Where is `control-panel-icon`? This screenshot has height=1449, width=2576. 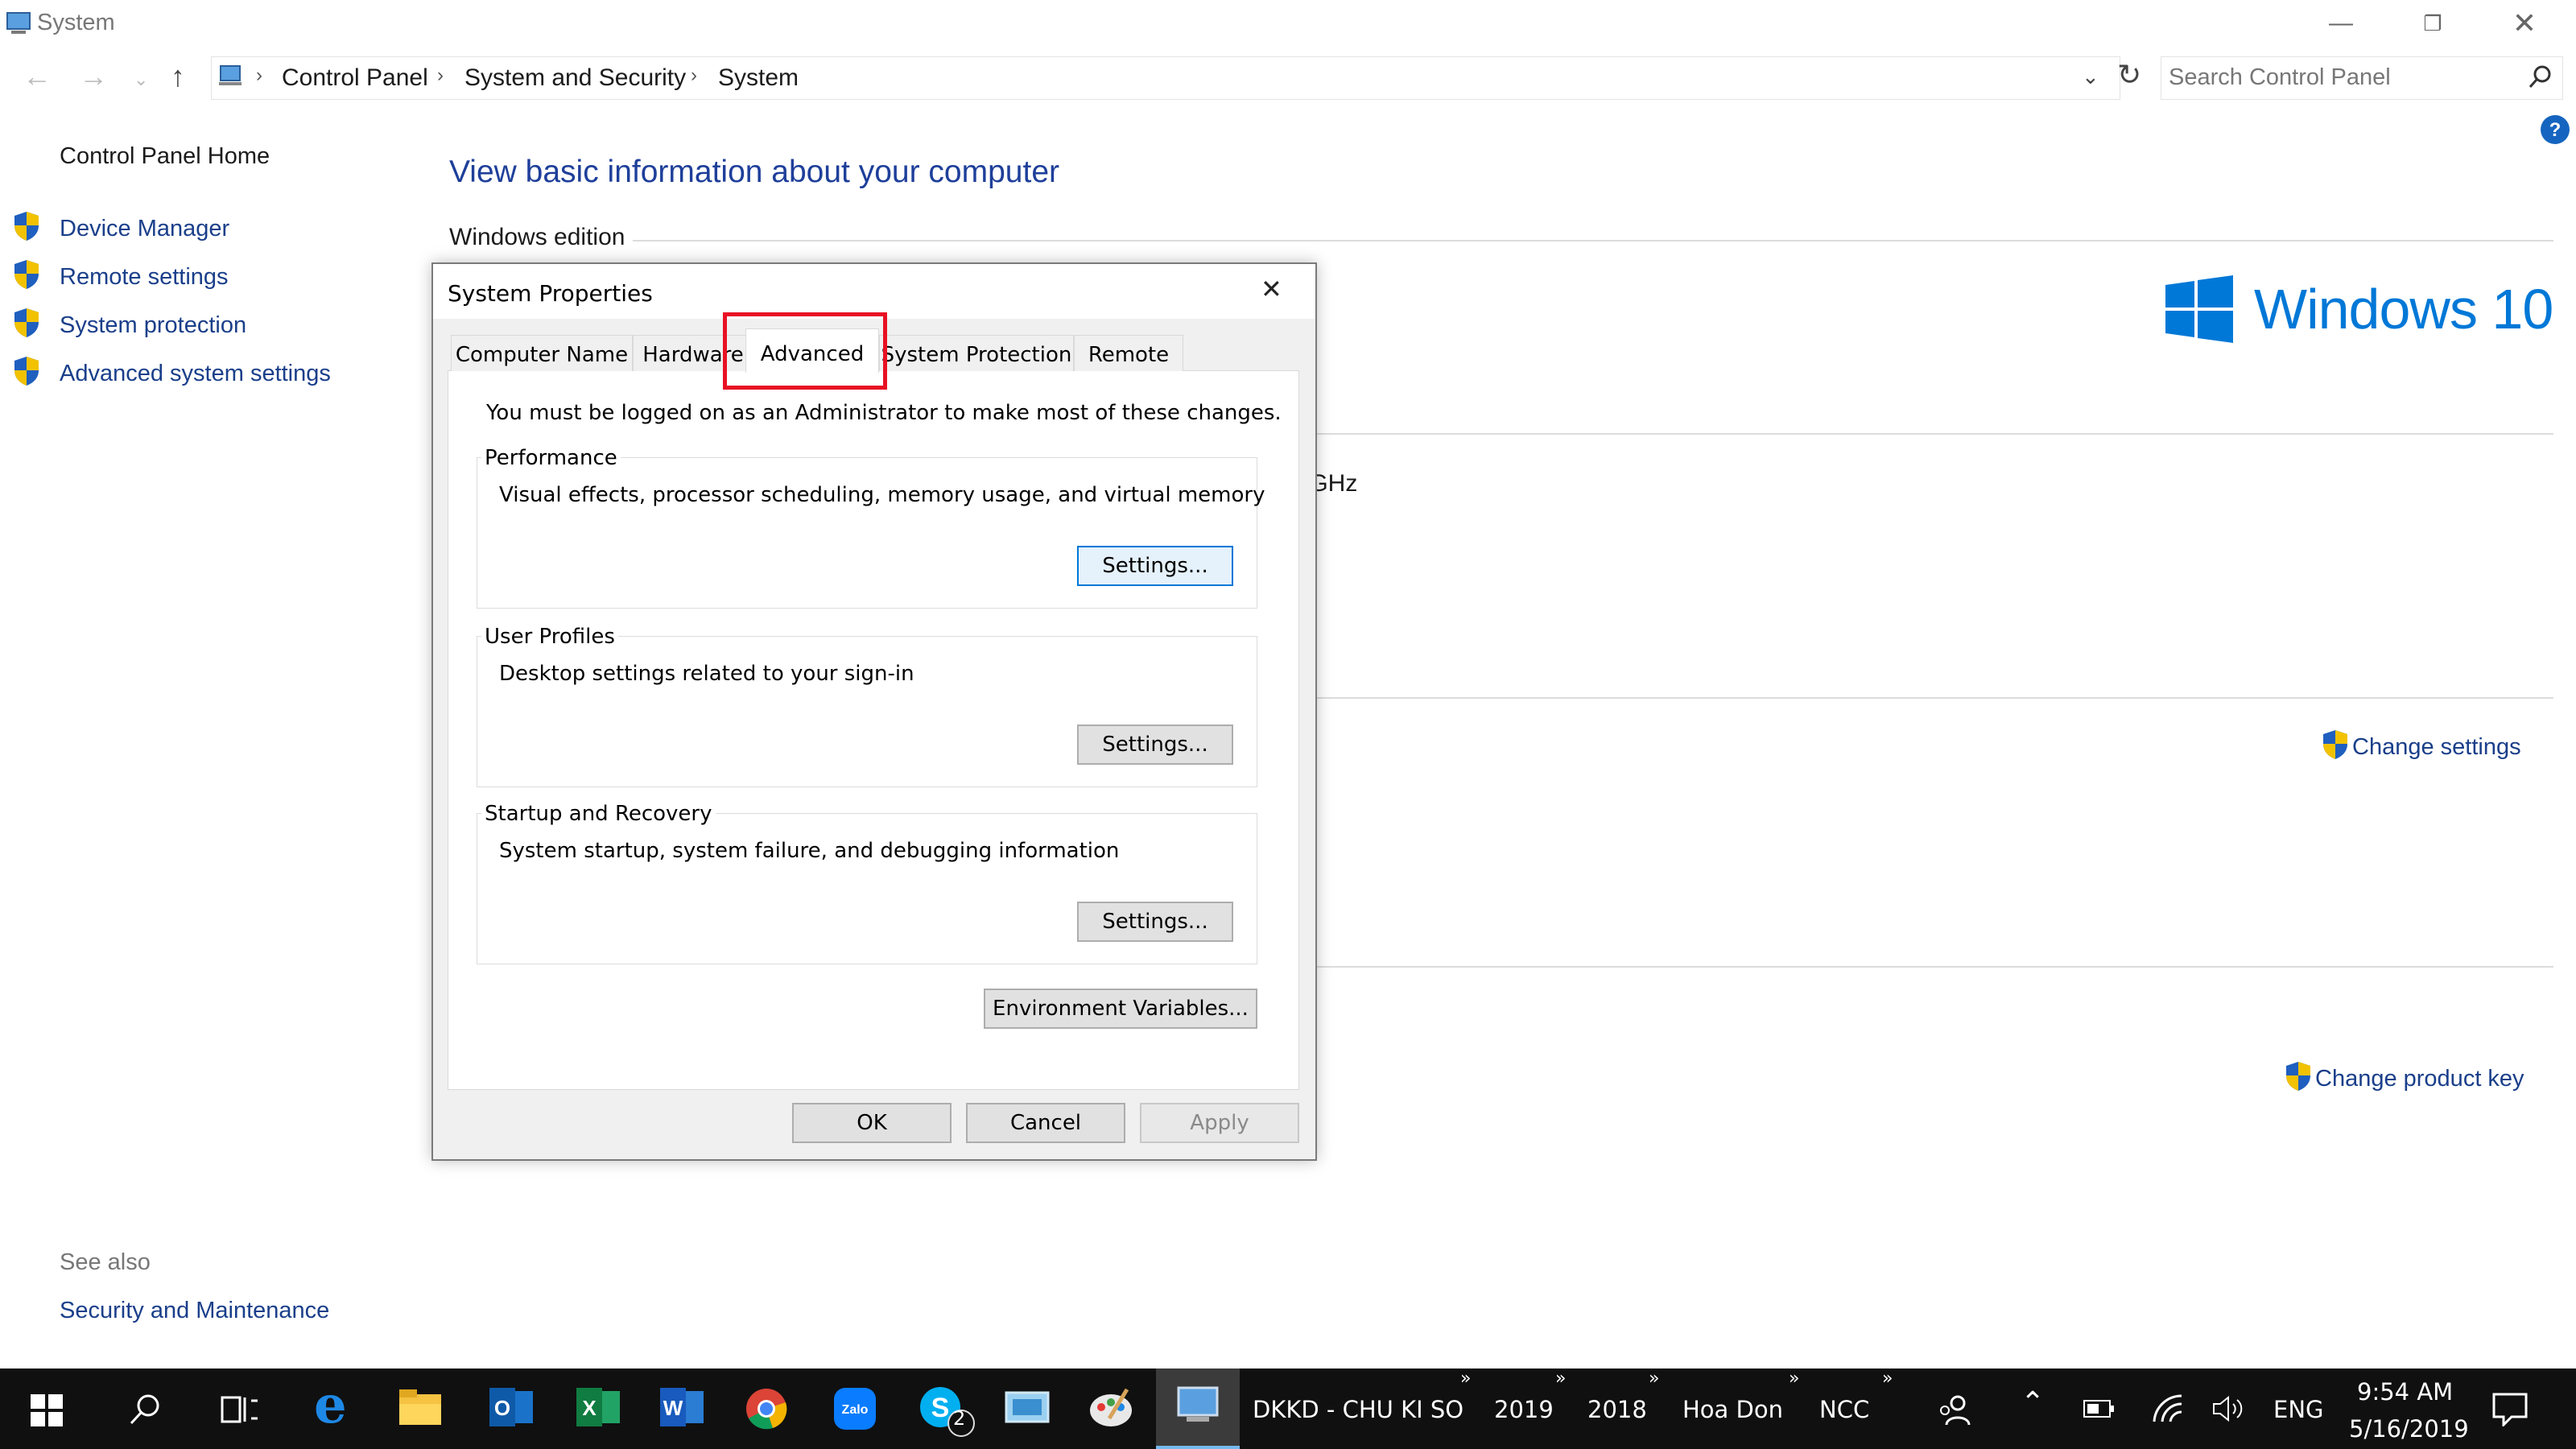 control-panel-icon is located at coordinates (231, 75).